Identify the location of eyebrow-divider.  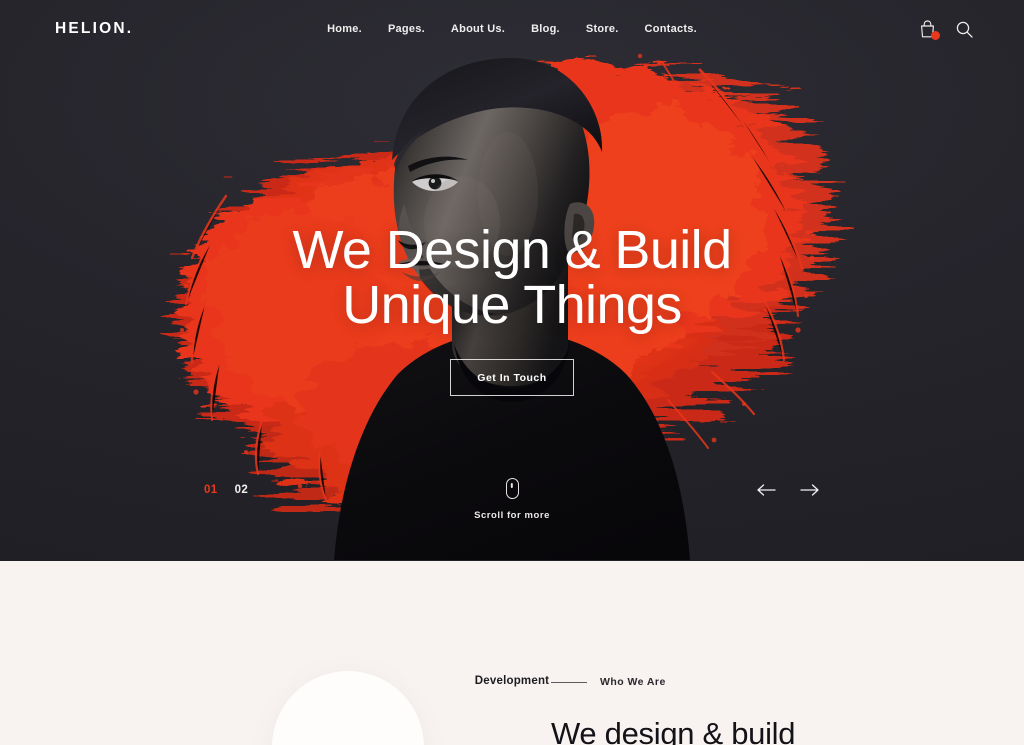
(569, 682).